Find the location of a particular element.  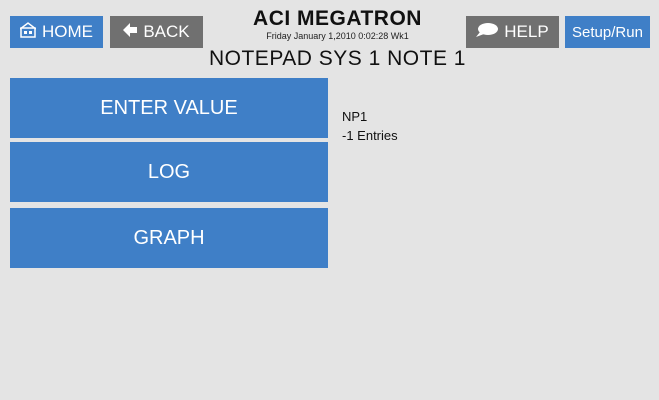

page-title: NOTEPAD SYS 1 NOTE 1 is located at coordinates (337, 58).